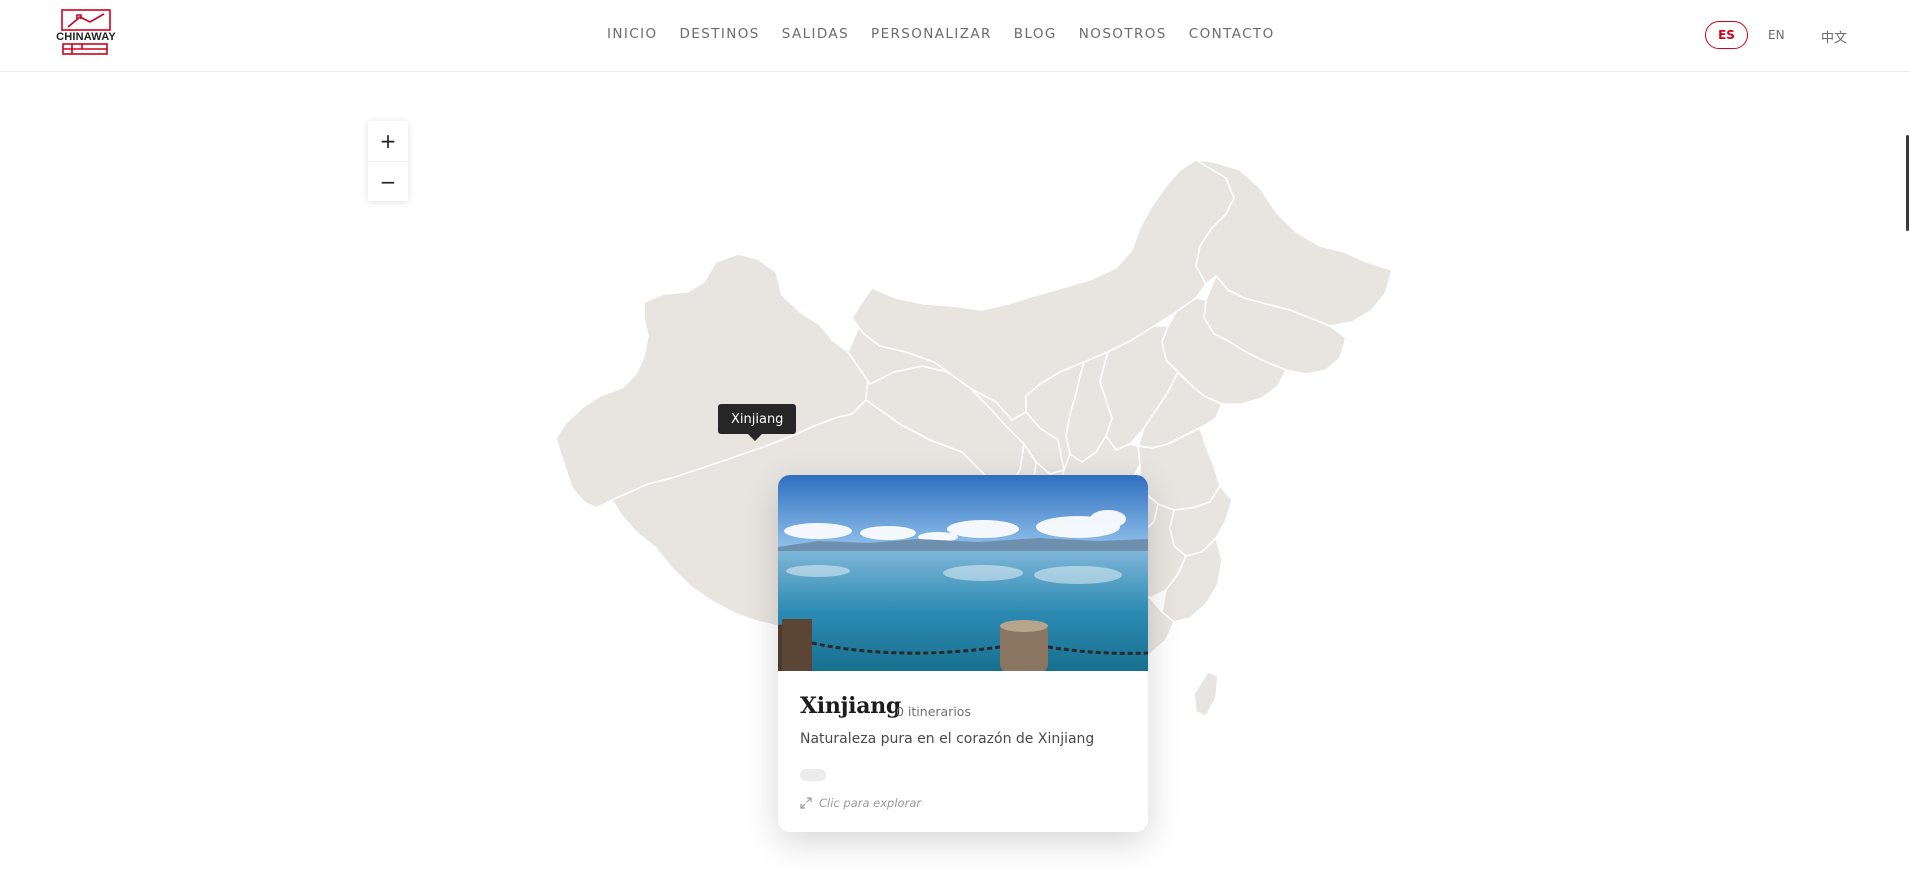  What do you see at coordinates (815, 34) in the screenshot?
I see `nav-salidas: SALIDAS` at bounding box center [815, 34].